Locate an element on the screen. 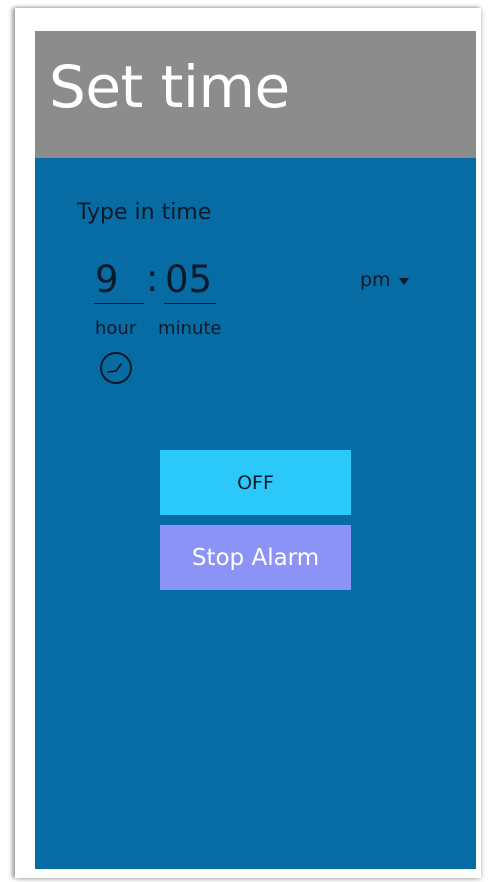  chevron-down-icon is located at coordinates (403, 281).